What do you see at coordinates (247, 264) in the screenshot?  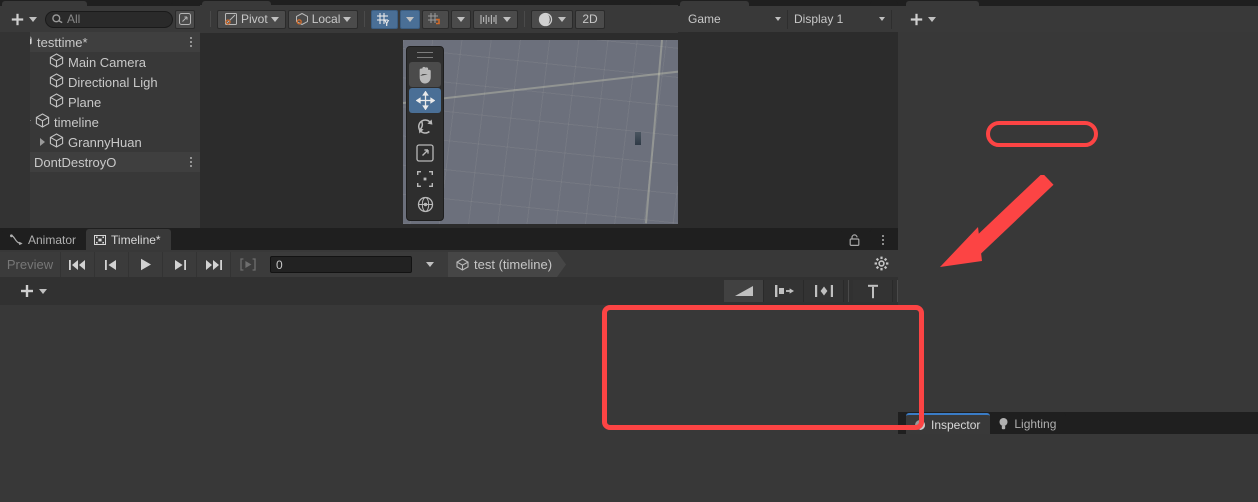 I see `play-range-button` at bounding box center [247, 264].